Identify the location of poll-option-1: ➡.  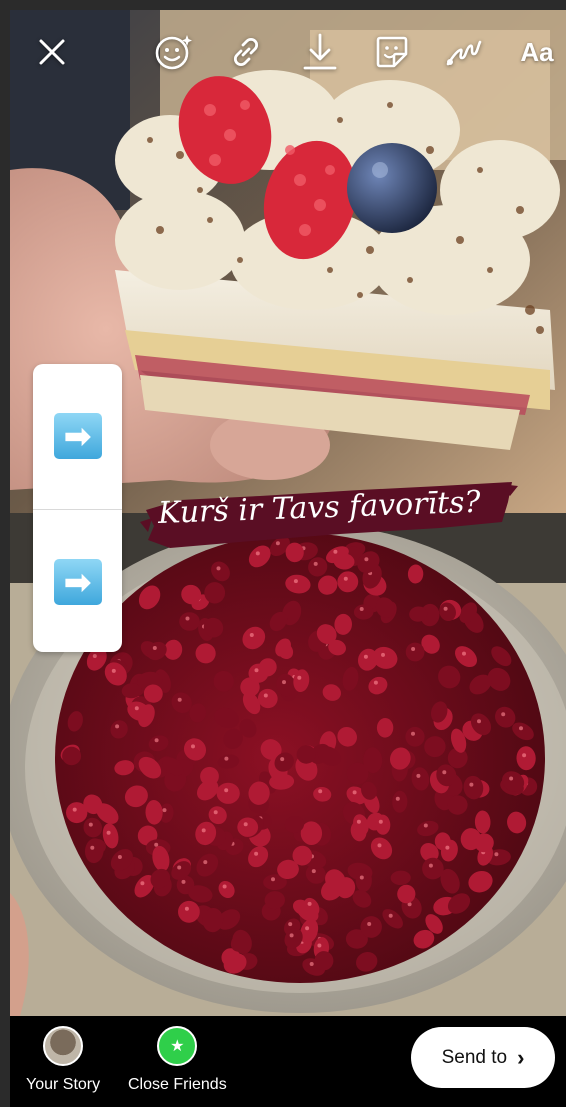
(77, 435).